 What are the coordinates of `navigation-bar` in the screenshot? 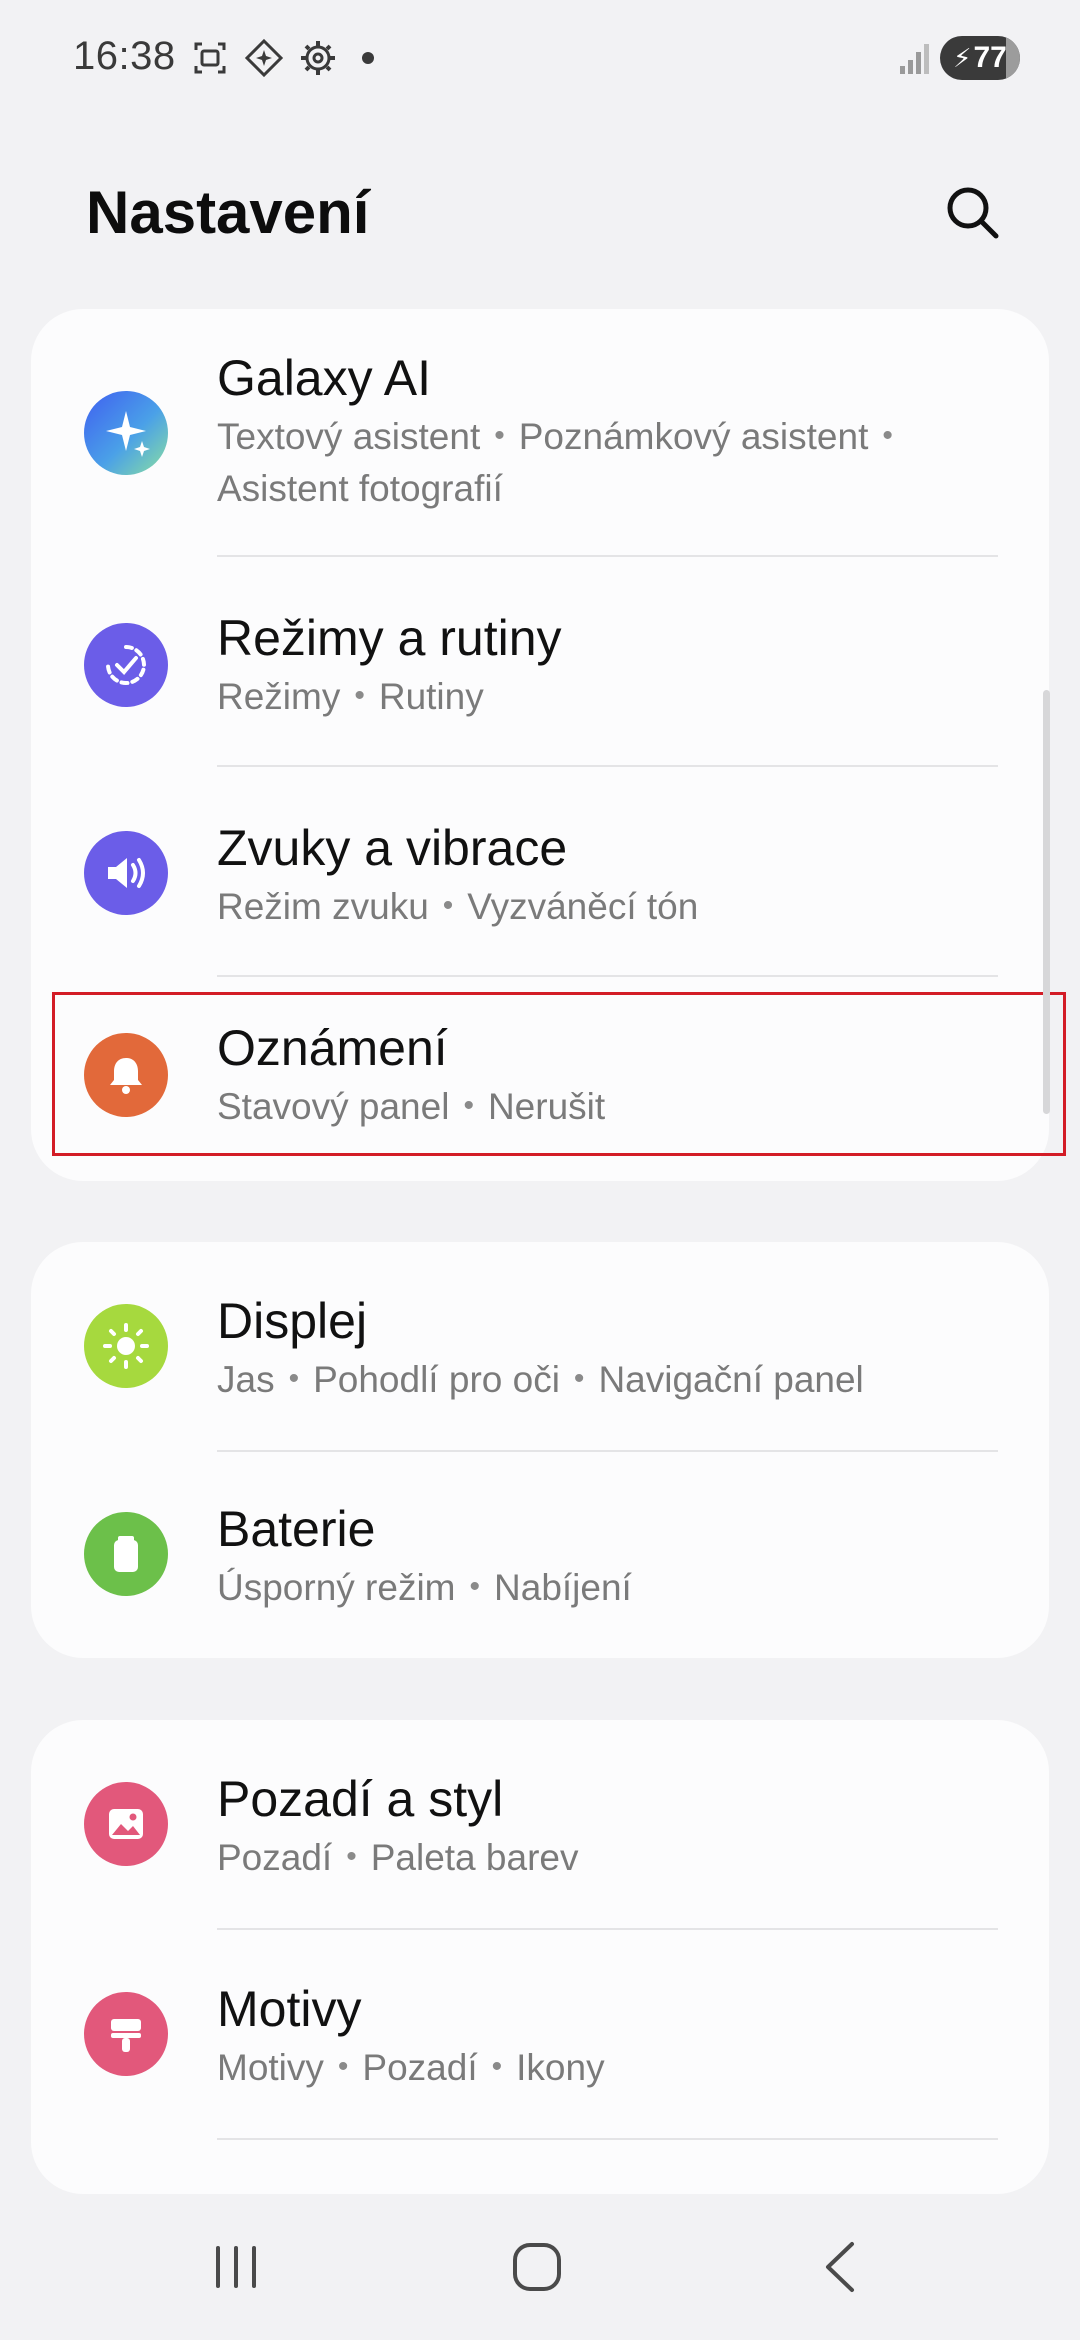 It's located at (540, 2270).